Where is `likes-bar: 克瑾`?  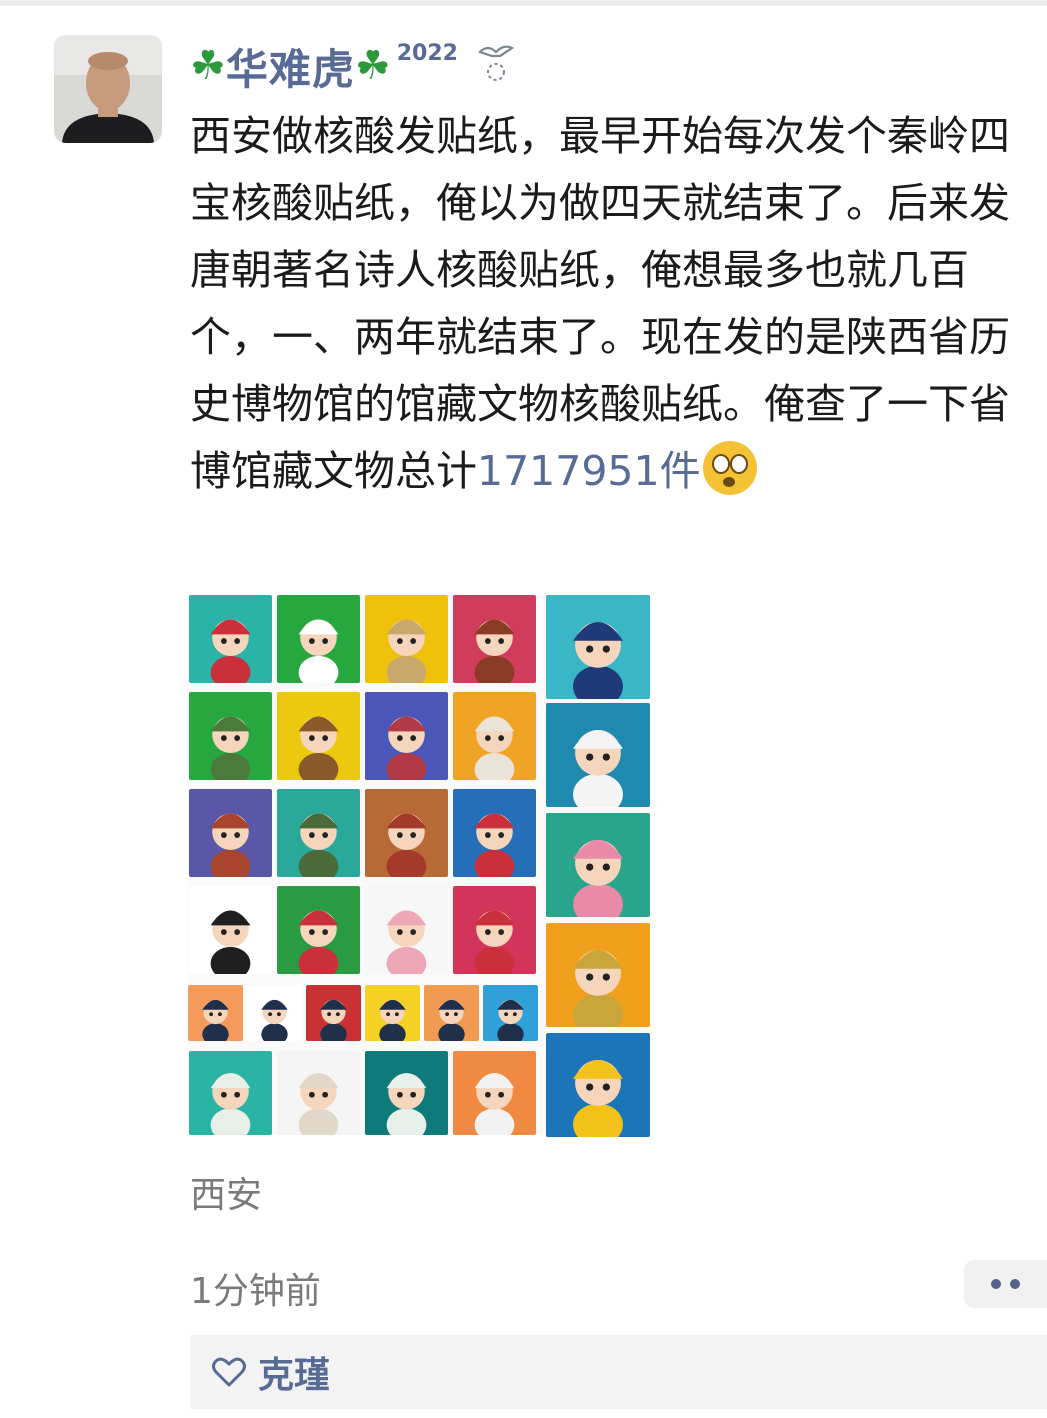
likes-bar: 克瑾 is located at coordinates (618, 1372).